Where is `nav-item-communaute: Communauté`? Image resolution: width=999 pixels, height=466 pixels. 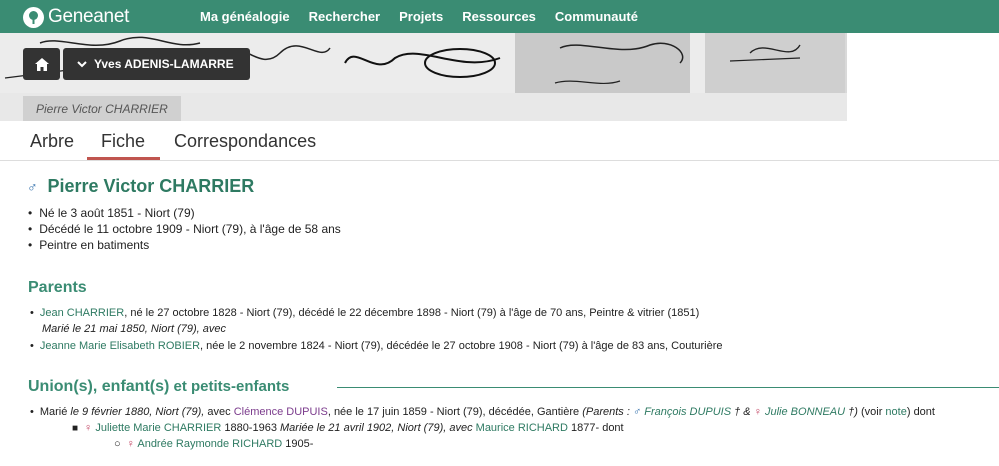
nav-item-communaute: Communauté is located at coordinates (596, 16).